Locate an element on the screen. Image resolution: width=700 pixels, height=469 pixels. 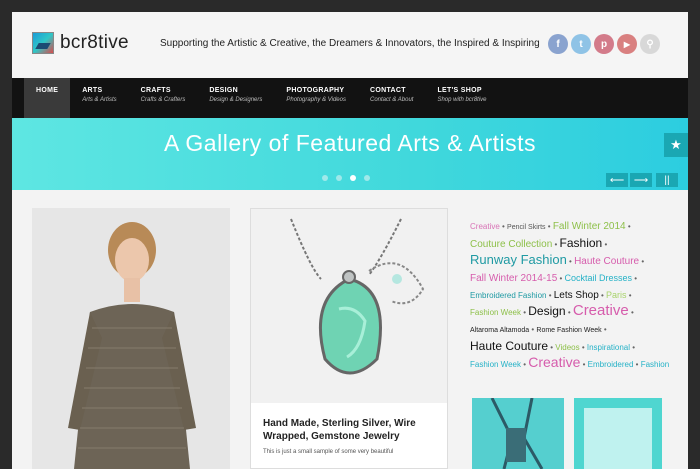
nav-item-contact: CONTACT Contact & About is located at coordinates (391, 98).